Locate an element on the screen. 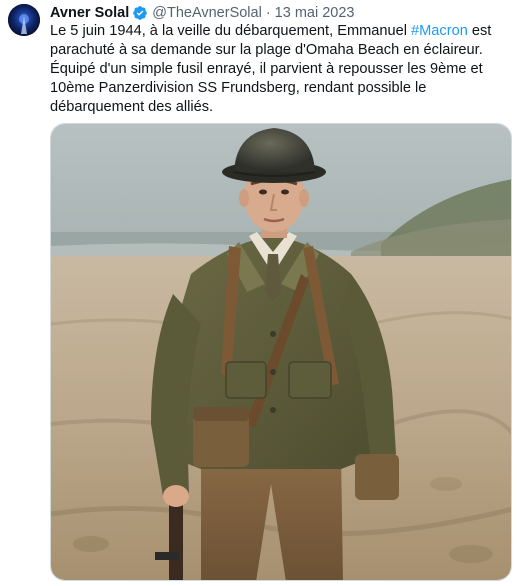  verified-badge-icon is located at coordinates (140, 13).